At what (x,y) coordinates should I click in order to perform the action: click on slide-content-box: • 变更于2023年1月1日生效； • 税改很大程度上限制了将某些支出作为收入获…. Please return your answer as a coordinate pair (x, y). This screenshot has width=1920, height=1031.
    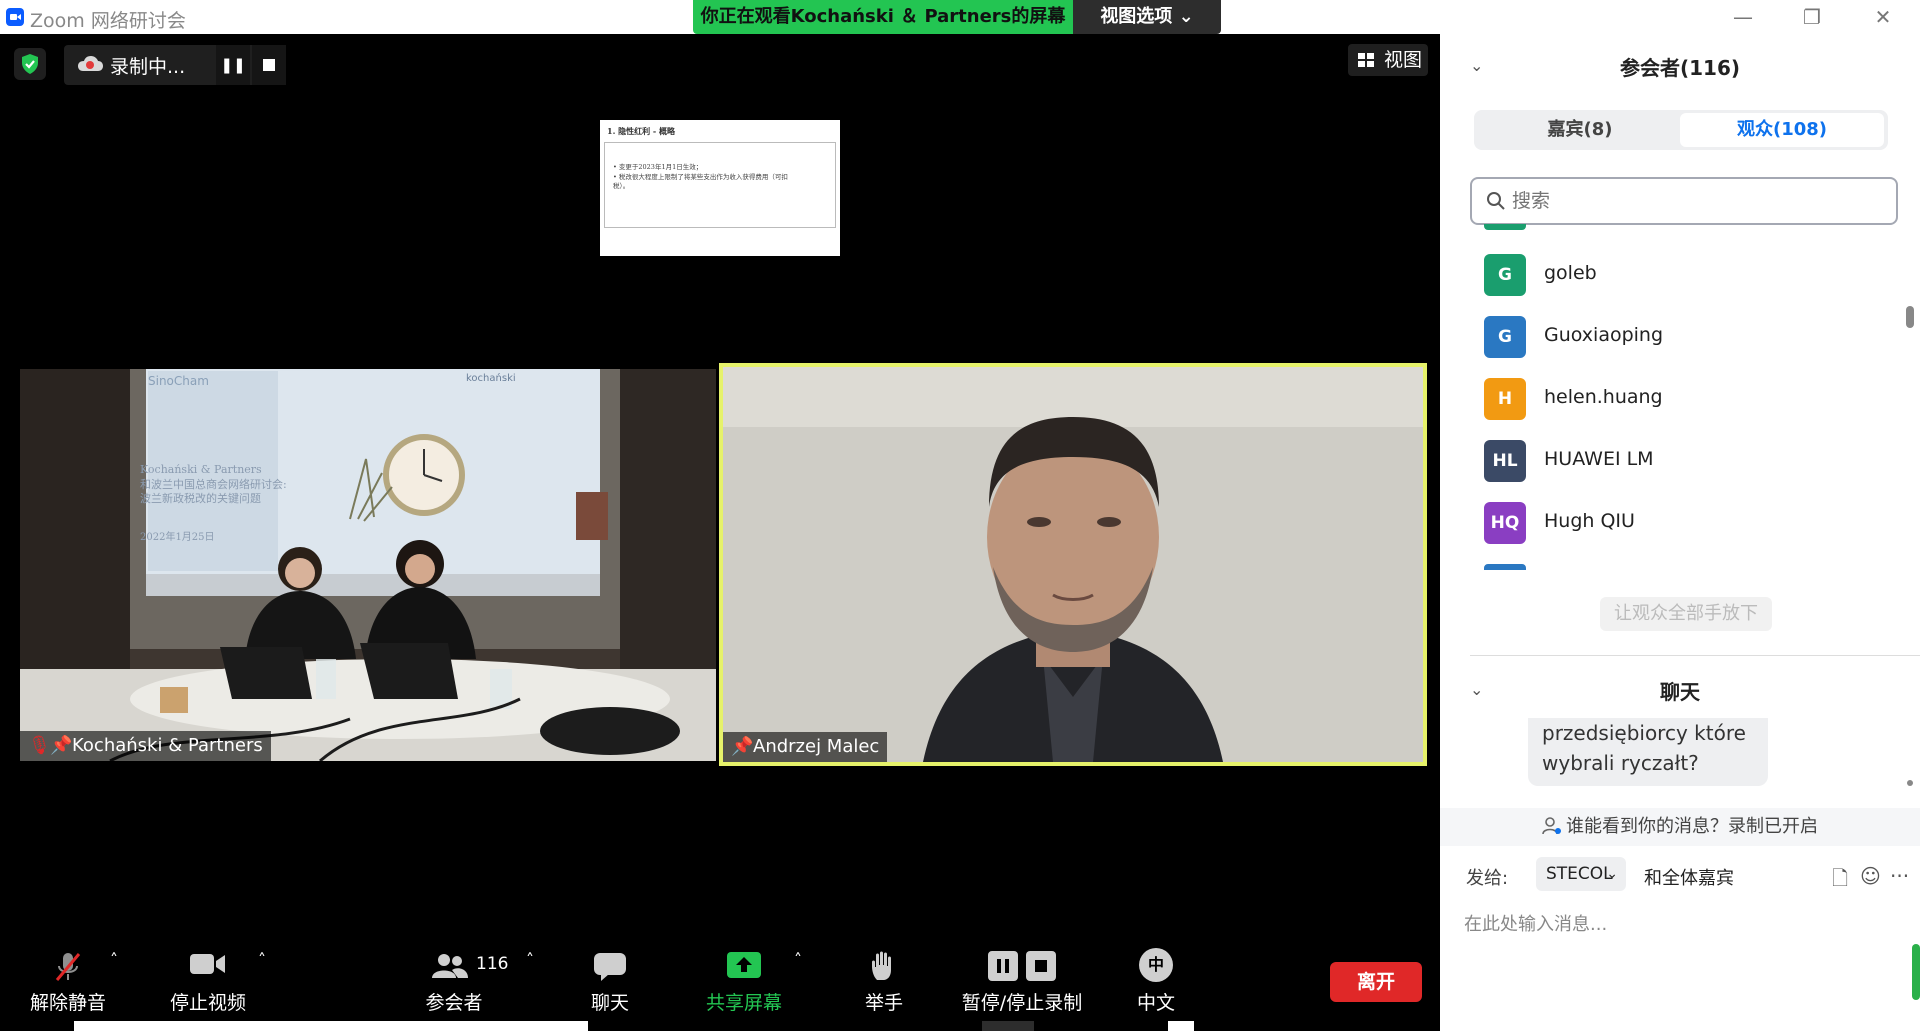
    Looking at the image, I should click on (720, 185).